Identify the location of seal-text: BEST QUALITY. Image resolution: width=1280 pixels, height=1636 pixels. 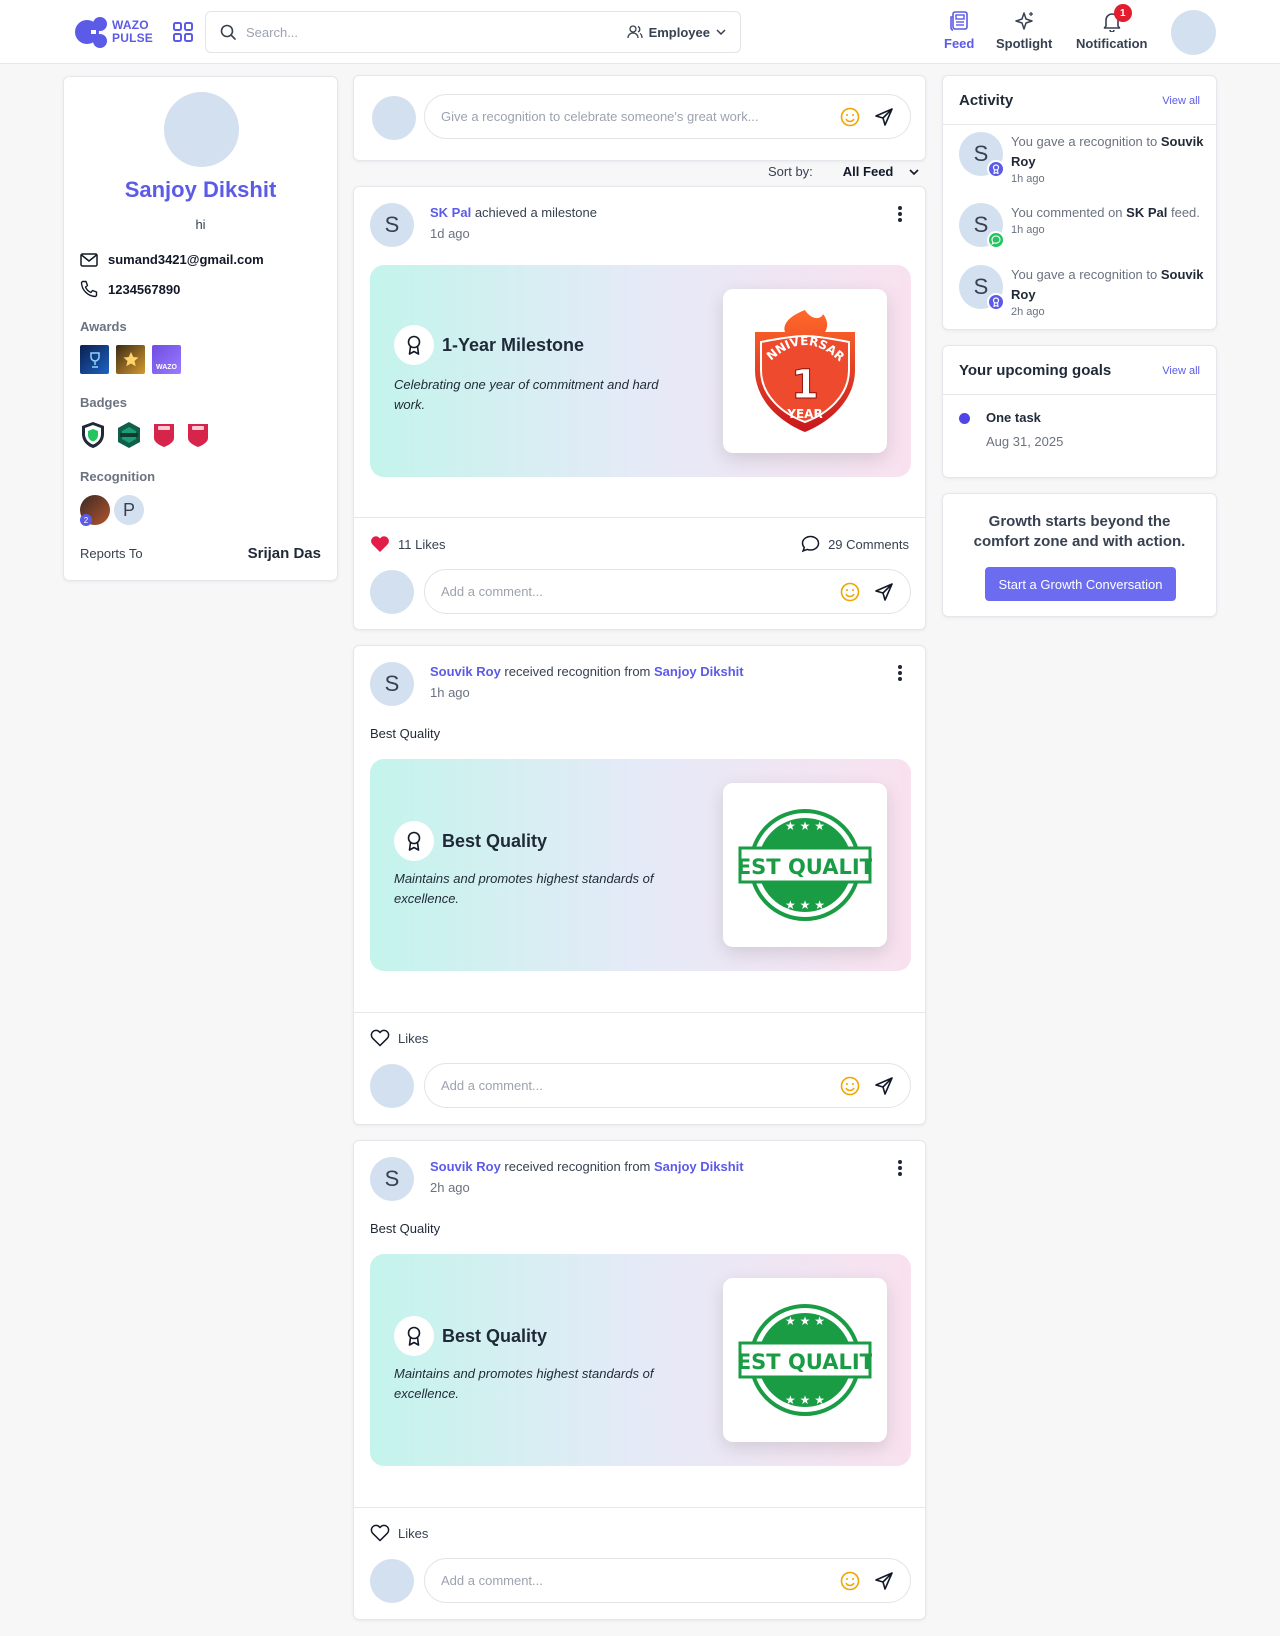
(805, 1362).